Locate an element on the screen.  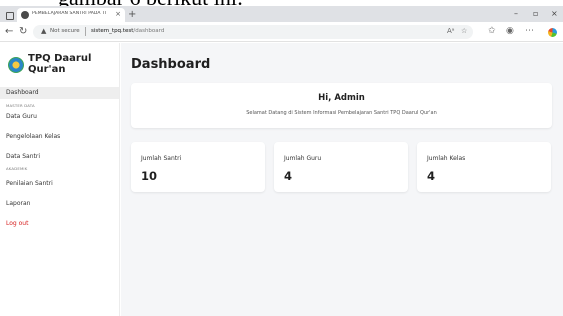
stat-label: Jumlah Guru is located at coordinates (303, 158).